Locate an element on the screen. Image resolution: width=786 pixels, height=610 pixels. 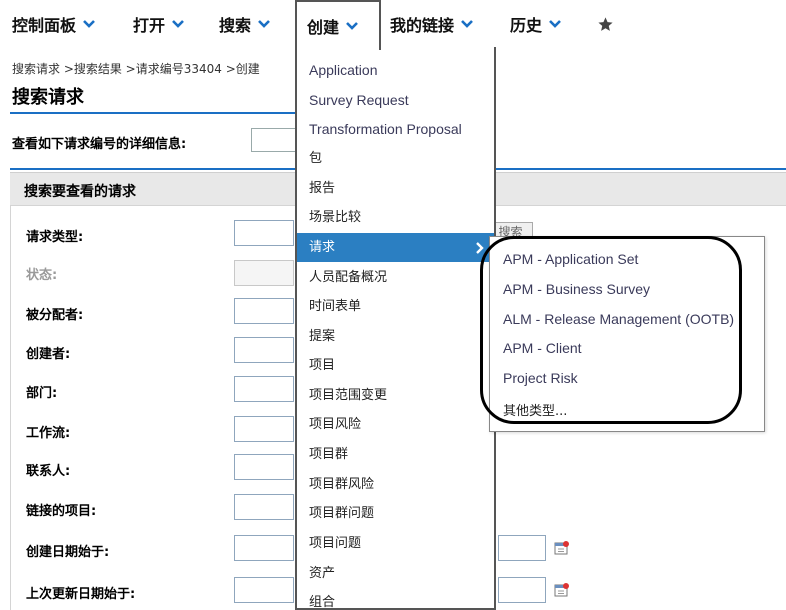
submenu-item-apm-client: APM - Client is located at coordinates (542, 348).